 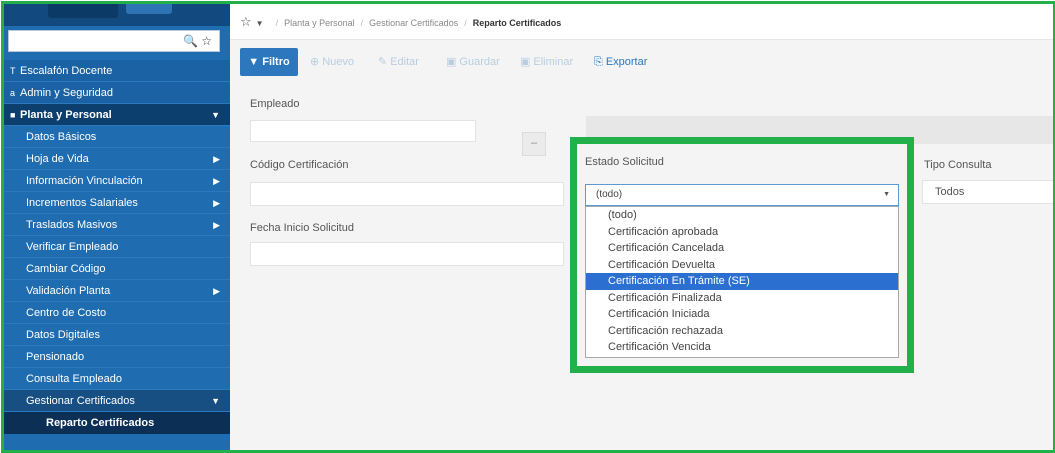 What do you see at coordinates (117, 335) in the screenshot?
I see `sidebar-subitem: Datos Digitales` at bounding box center [117, 335].